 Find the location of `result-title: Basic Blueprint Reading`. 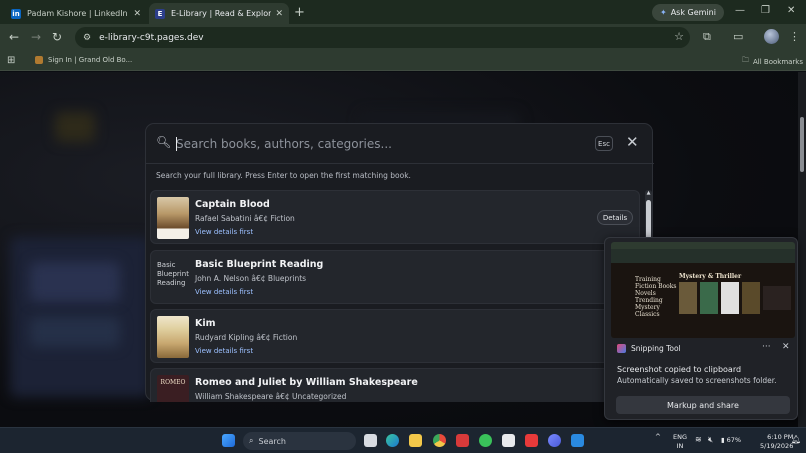

result-title: Basic Blueprint Reading is located at coordinates (259, 264).